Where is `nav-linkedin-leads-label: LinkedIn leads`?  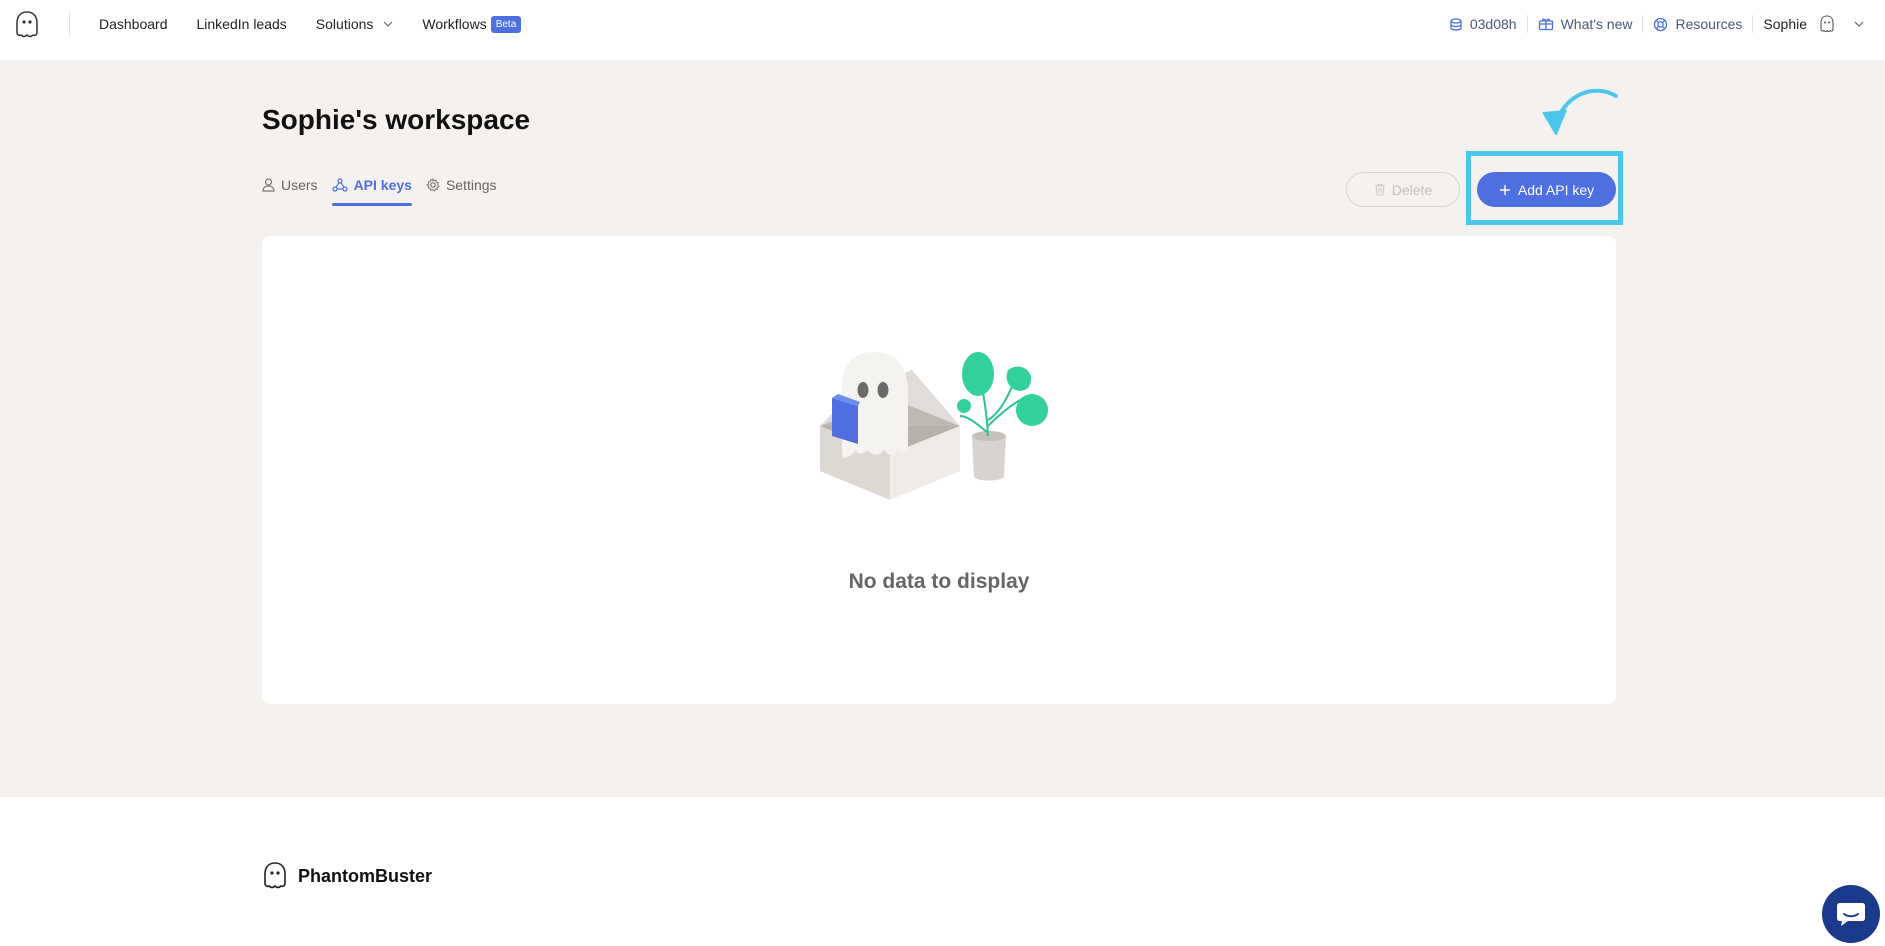 nav-linkedin-leads-label: LinkedIn leads is located at coordinates (241, 24).